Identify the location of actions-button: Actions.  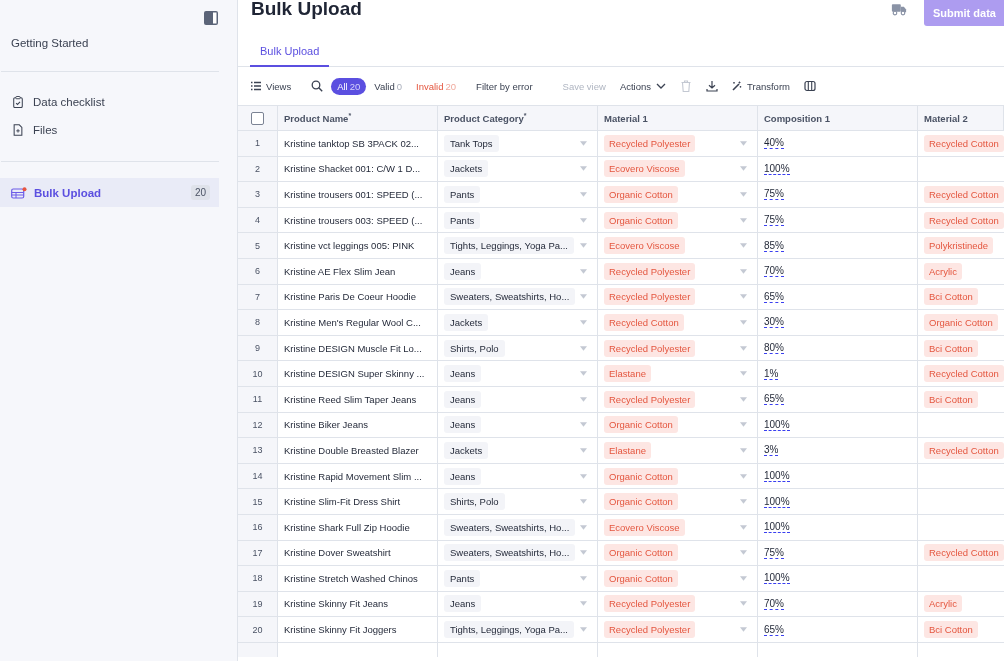
(643, 86).